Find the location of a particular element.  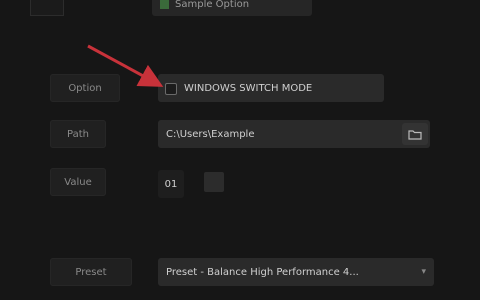

annotation-arrow is located at coordinates (125, 65).